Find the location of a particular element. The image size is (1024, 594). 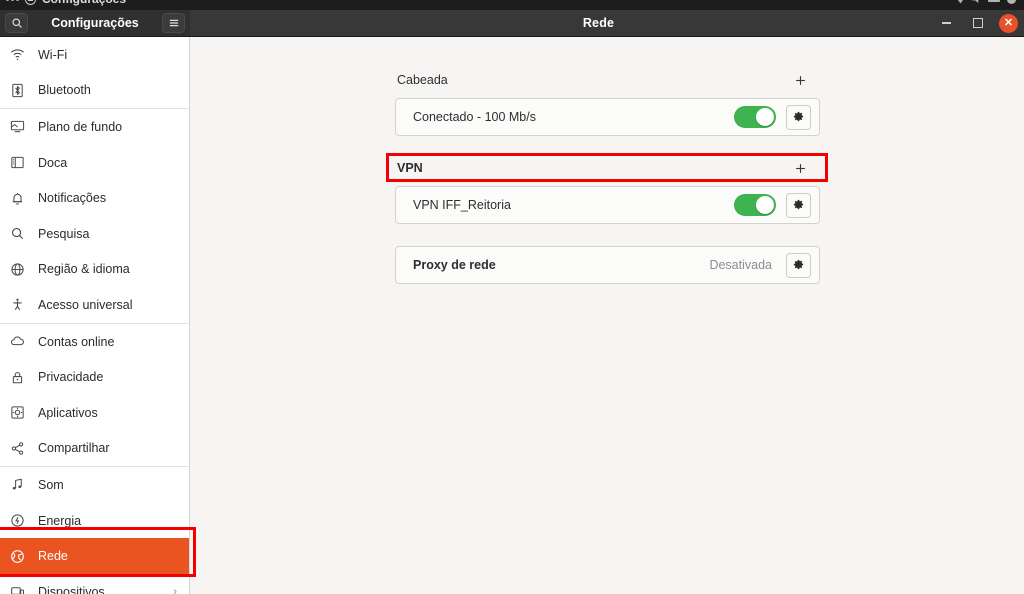

top-bar-app-menu: Configurações is located at coordinates (150, 3).